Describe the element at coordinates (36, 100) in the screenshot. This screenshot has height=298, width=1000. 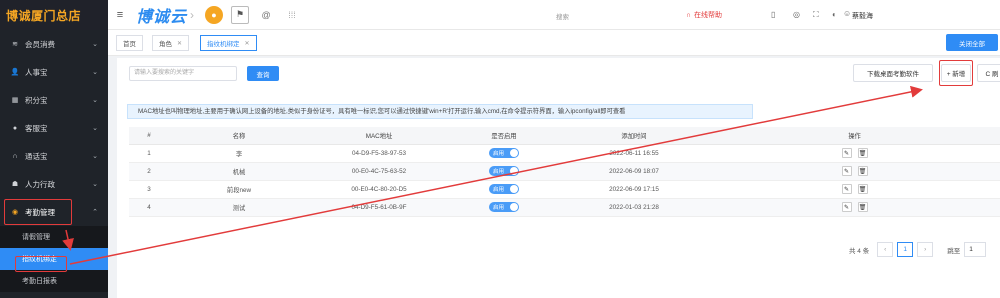
I see `sidebar-item-label: 积分宝` at that location.